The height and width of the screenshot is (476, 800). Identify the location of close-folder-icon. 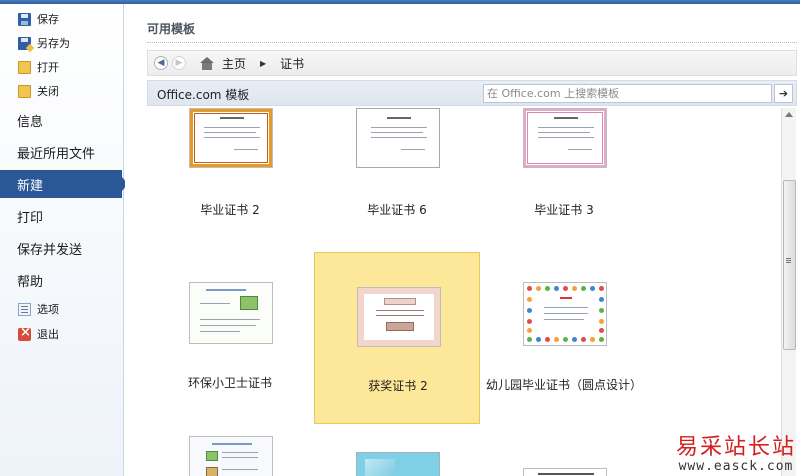
(24, 91).